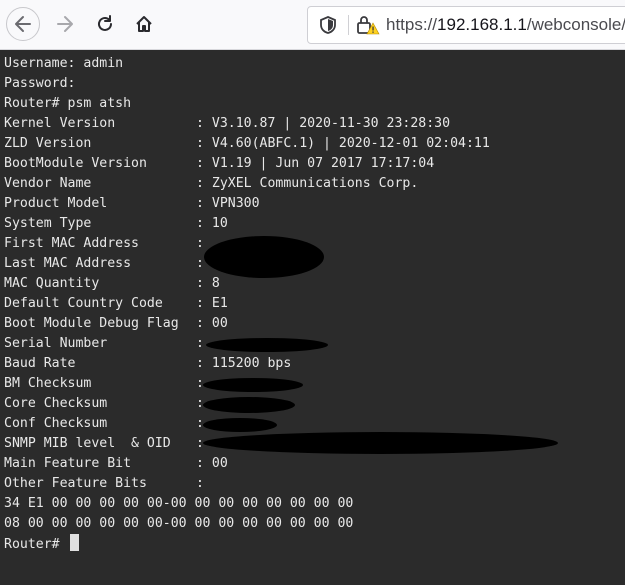 This screenshot has width=625, height=585. I want to click on field-label: ZLD Version, so click(48, 143).